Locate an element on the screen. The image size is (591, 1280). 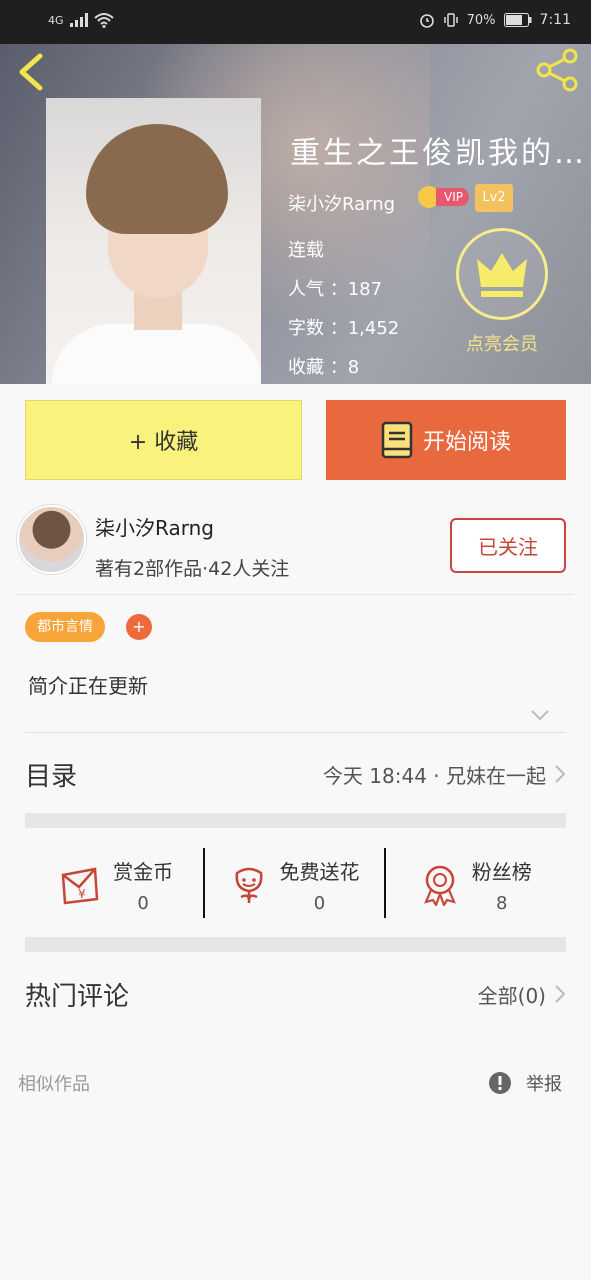
similar-works-label: 相似作品 is located at coordinates (54, 1084).